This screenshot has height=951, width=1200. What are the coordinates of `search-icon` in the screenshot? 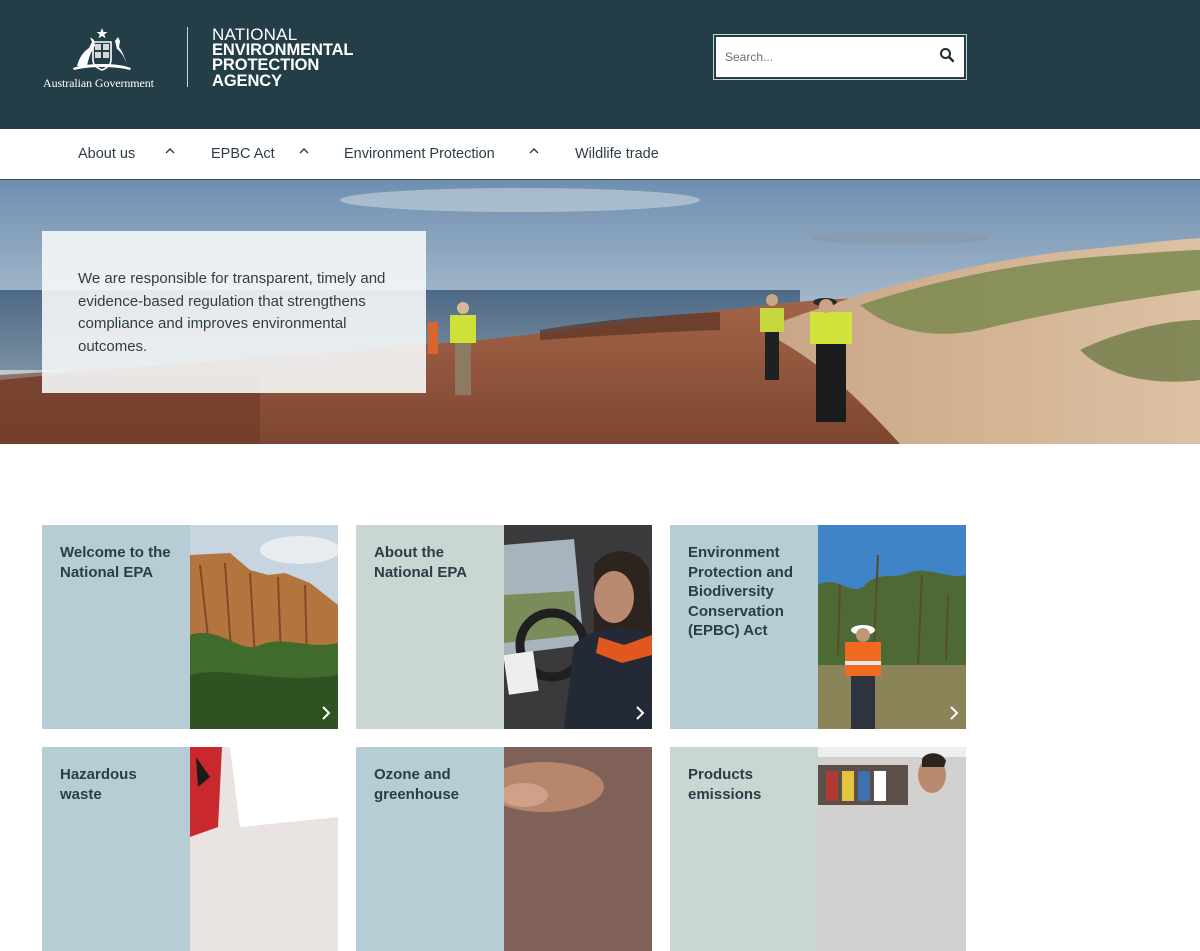 It's located at (947, 55).